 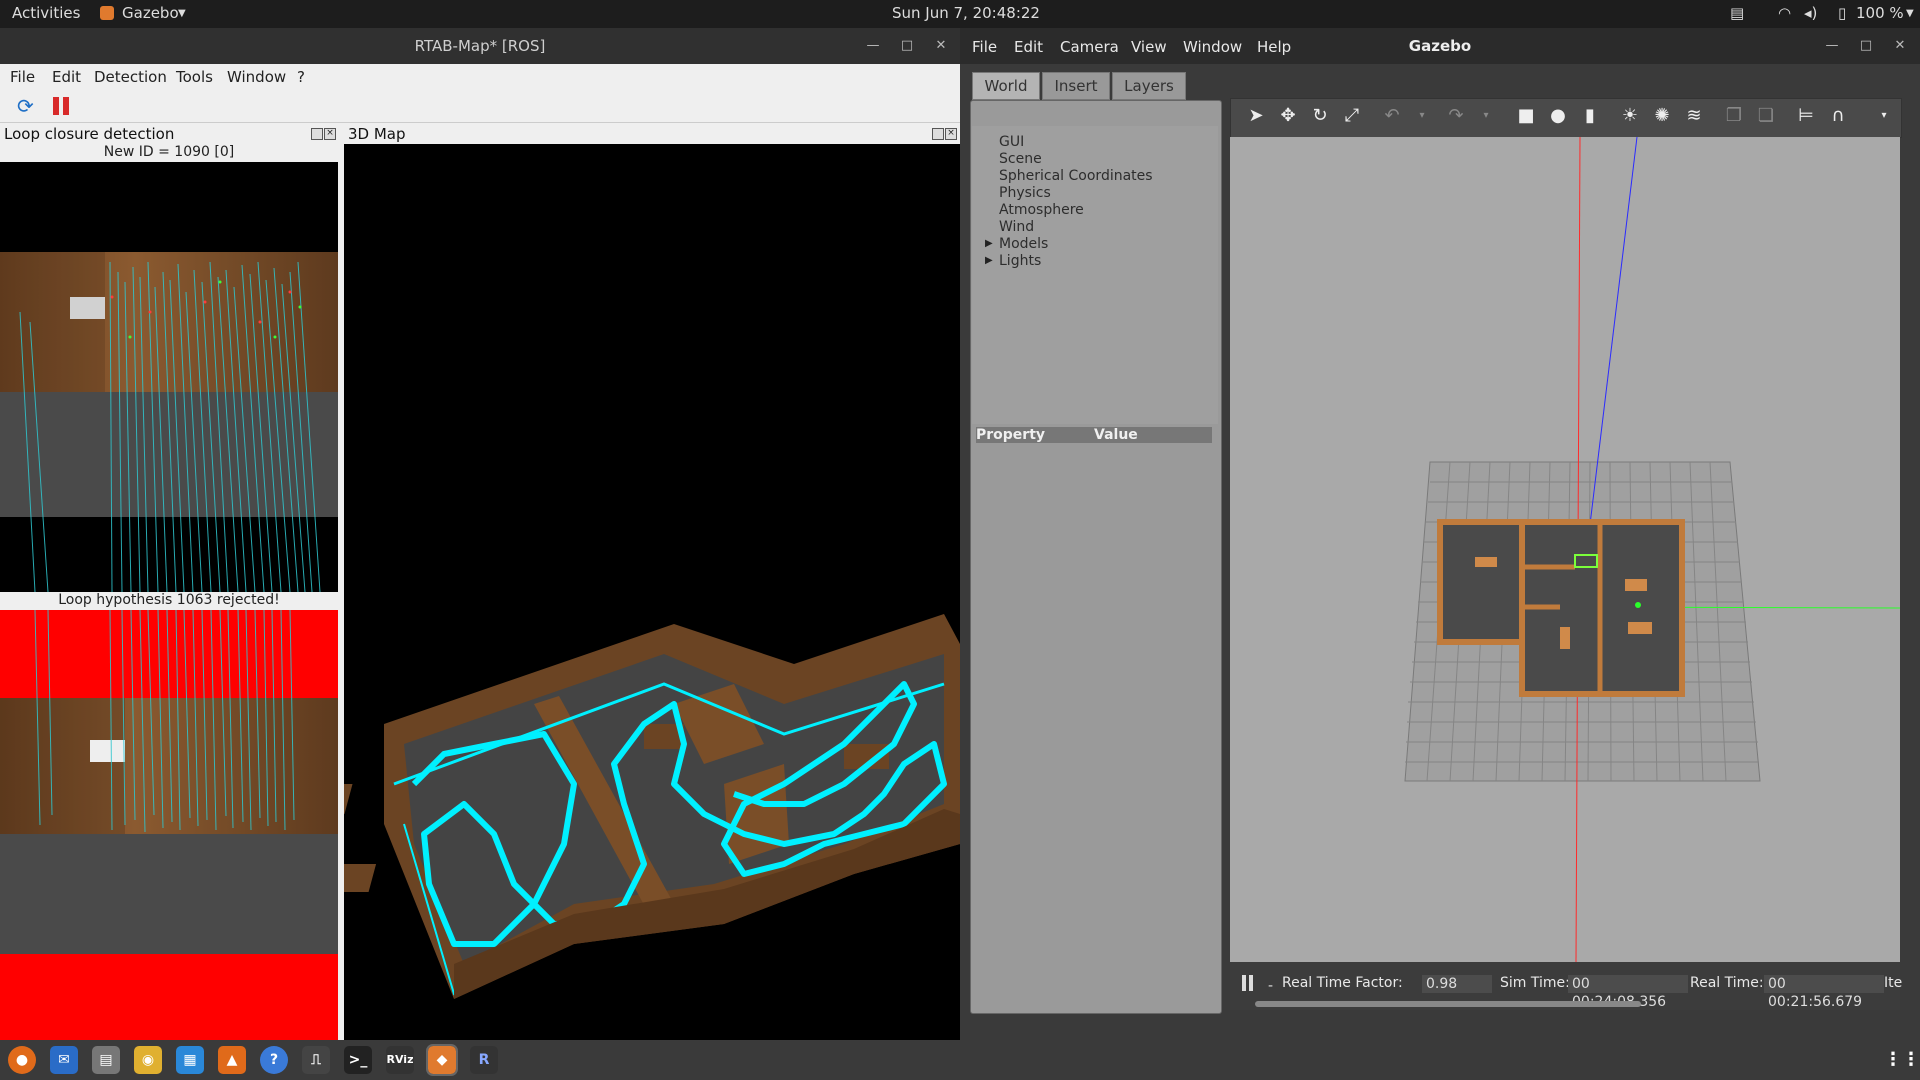 I want to click on firefox-icon: ●, so click(x=22, y=1060).